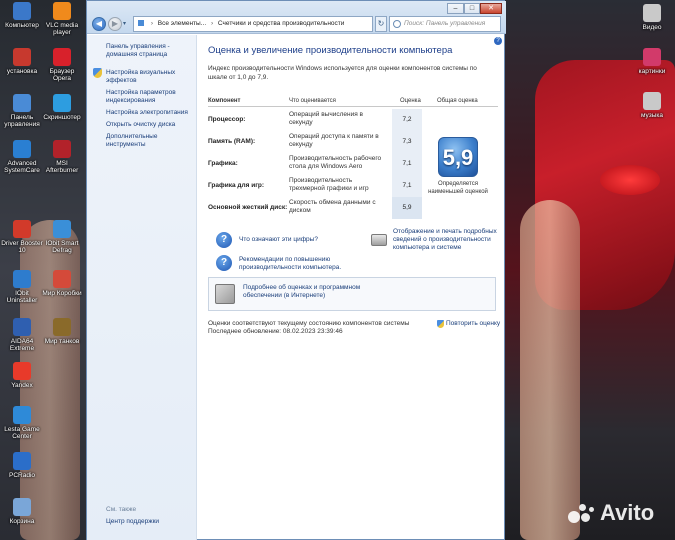 This screenshot has height=540, width=675. Describe the element at coordinates (22, 375) in the screenshot. I see `desktop-shortcut: Yandex` at that location.